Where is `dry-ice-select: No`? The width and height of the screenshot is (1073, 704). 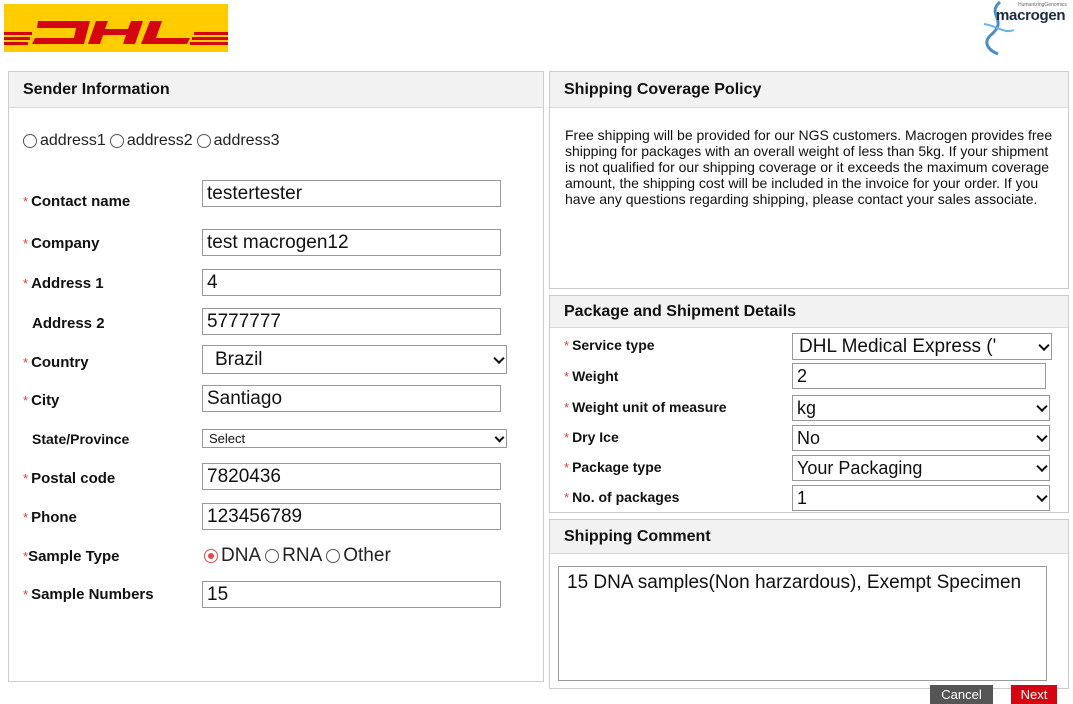
dry-ice-select: No is located at coordinates (921, 438).